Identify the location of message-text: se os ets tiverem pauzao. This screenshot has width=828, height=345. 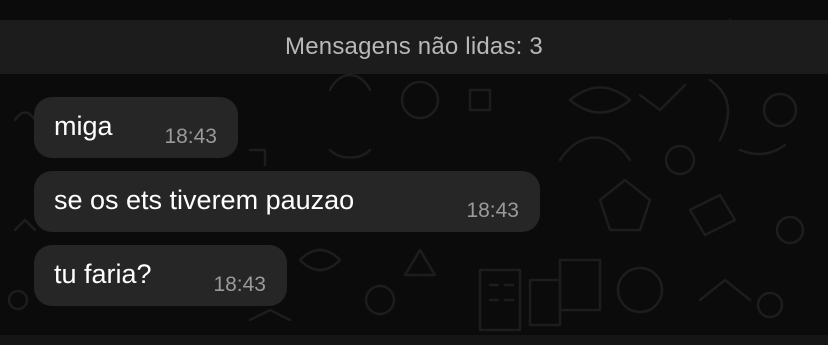
(204, 200).